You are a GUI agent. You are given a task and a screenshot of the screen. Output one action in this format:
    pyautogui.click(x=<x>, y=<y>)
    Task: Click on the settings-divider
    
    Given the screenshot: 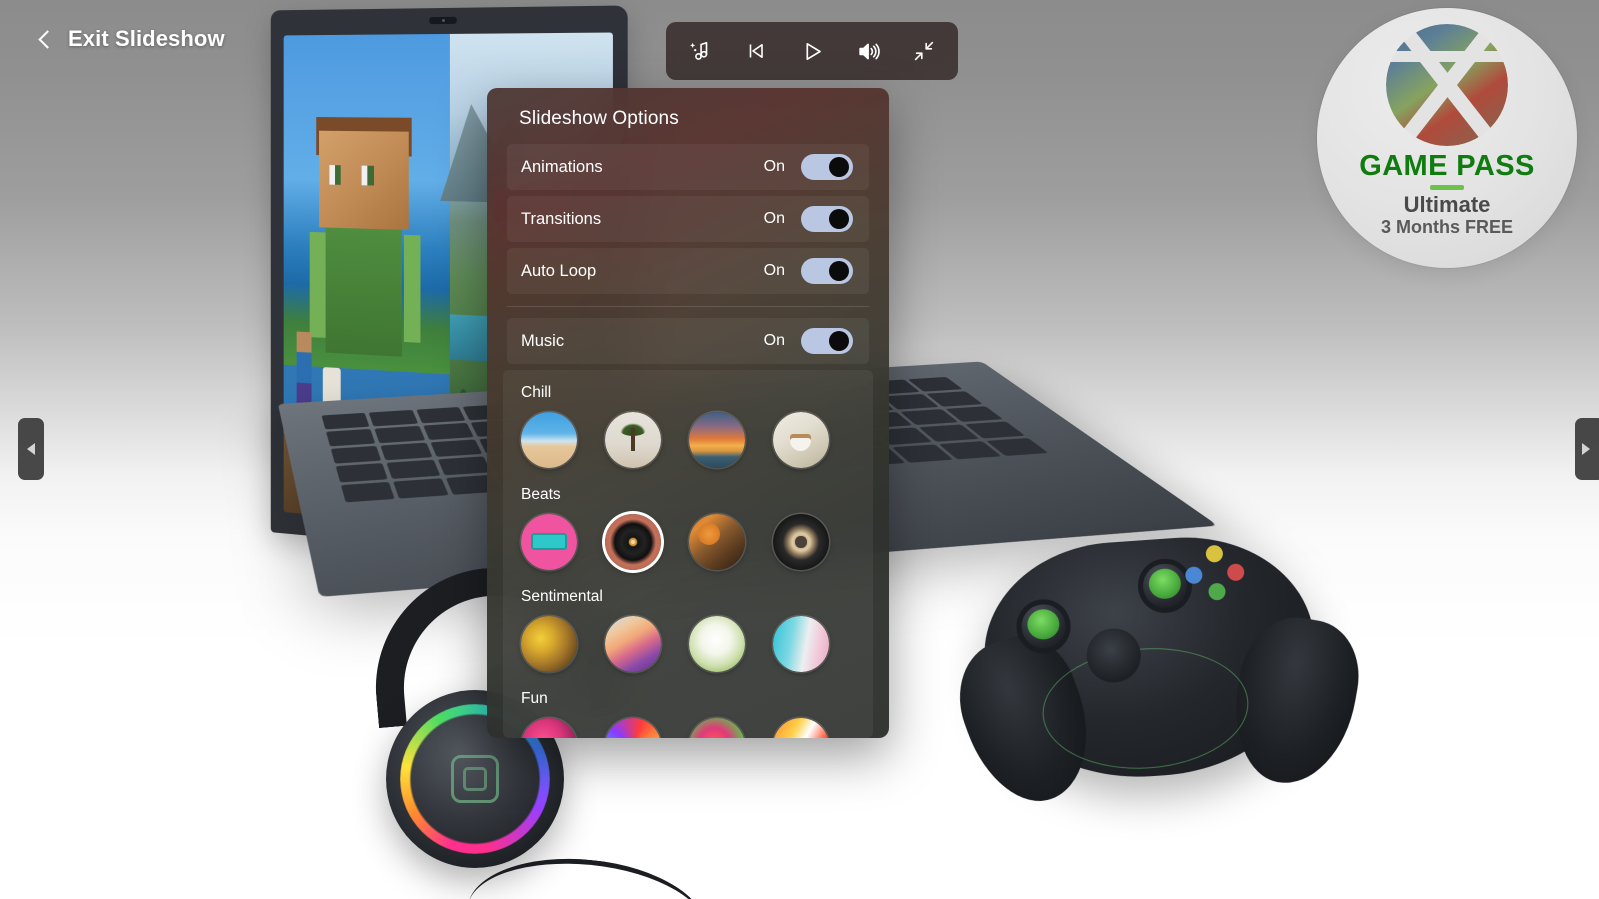 What is the action you would take?
    pyautogui.click(x=688, y=306)
    